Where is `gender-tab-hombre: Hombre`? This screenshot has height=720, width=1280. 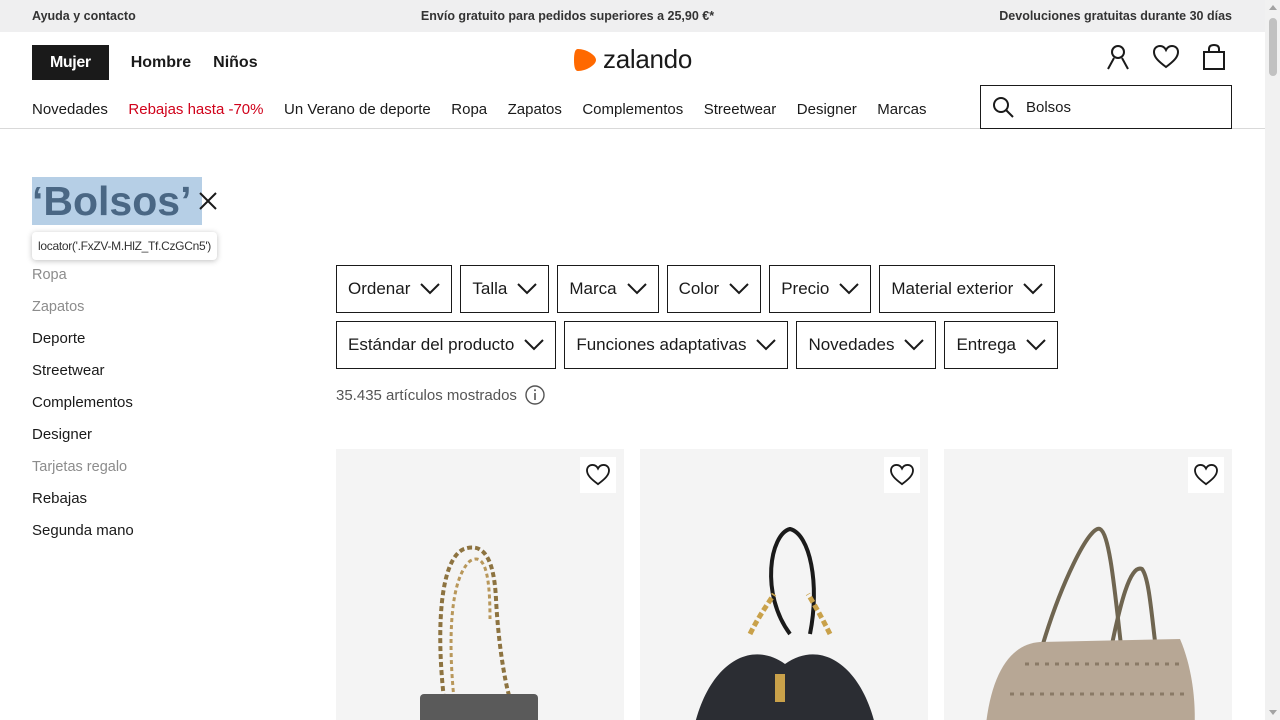
gender-tab-hombre: Hombre is located at coordinates (161, 62).